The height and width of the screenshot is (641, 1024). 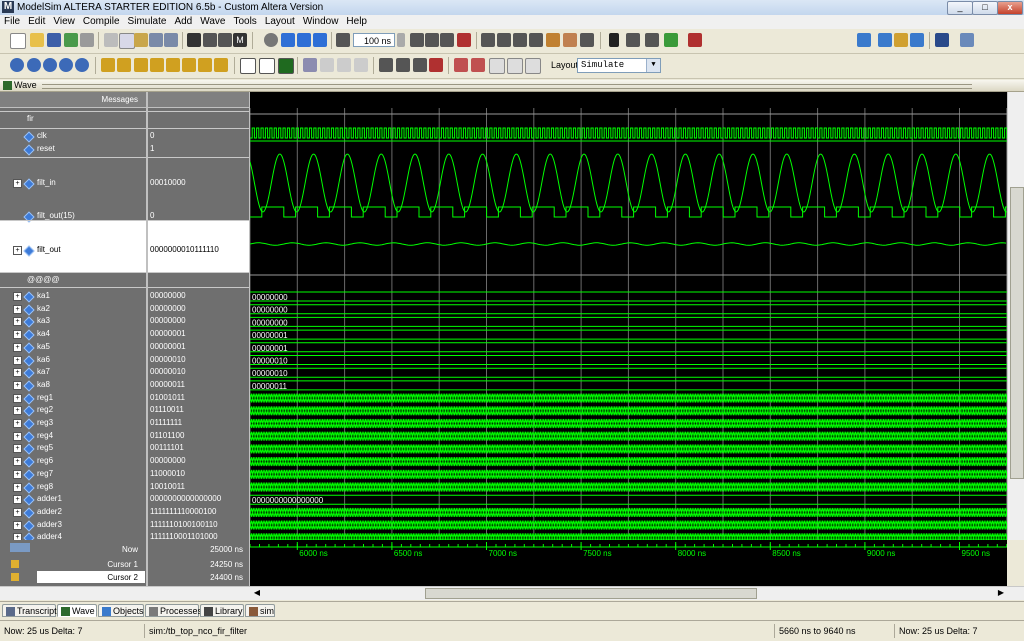 I want to click on run-all-icon, so click(x=447, y=40).